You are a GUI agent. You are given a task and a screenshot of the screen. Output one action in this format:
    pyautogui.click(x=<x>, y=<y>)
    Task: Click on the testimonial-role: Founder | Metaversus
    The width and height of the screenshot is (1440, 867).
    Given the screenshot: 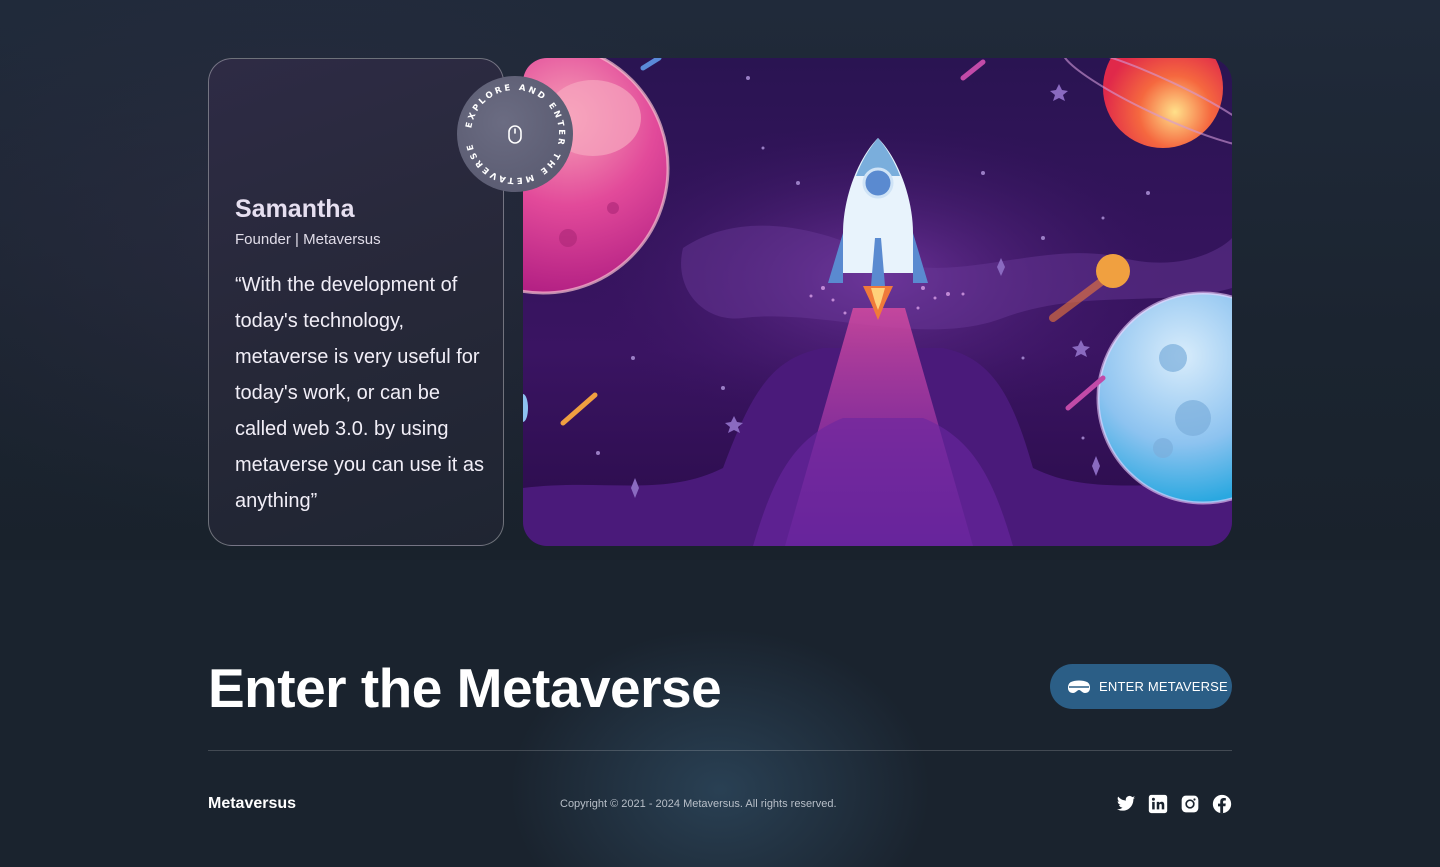 What is the action you would take?
    pyautogui.click(x=308, y=239)
    